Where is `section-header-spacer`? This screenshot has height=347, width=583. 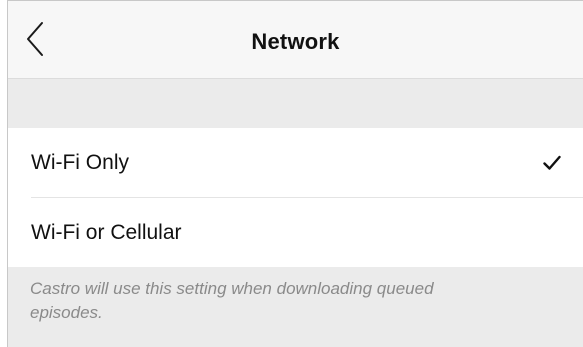
section-header-spacer is located at coordinates (295, 103).